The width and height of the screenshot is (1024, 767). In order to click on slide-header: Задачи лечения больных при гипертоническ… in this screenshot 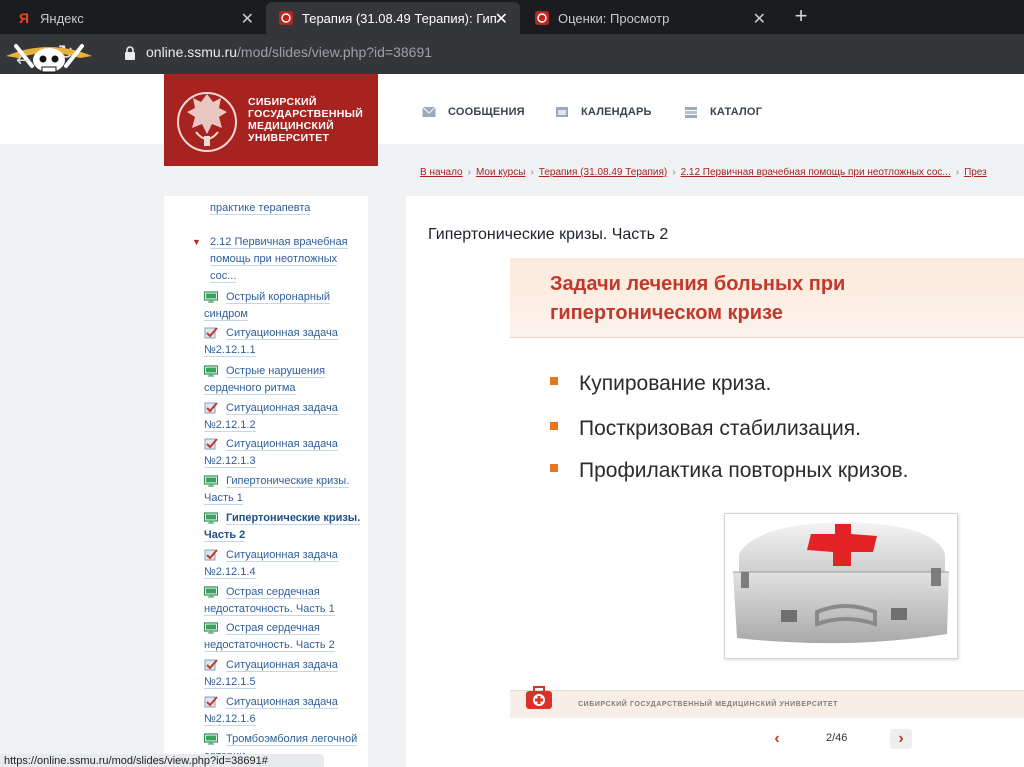, I will do `click(767, 298)`.